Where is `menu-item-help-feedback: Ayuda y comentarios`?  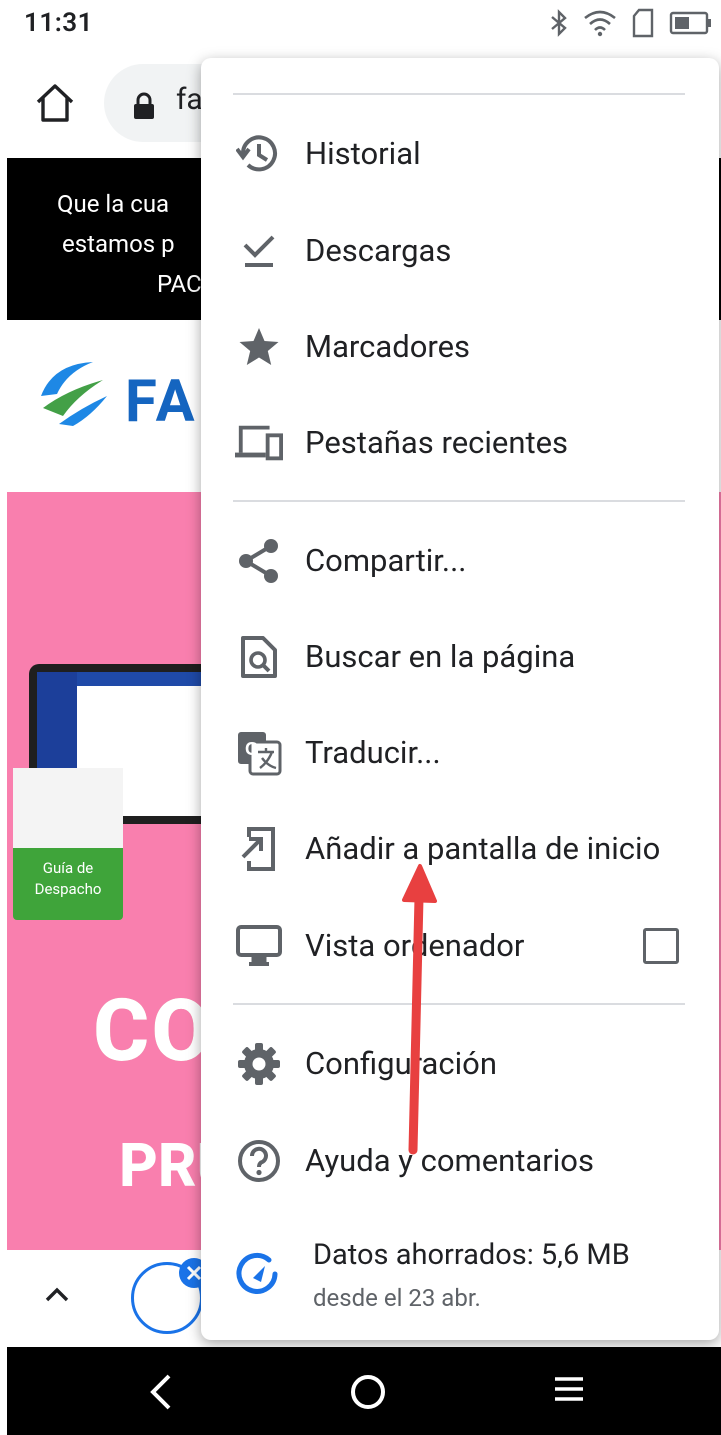 menu-item-help-feedback: Ayuda y comentarios is located at coordinates (460, 1161).